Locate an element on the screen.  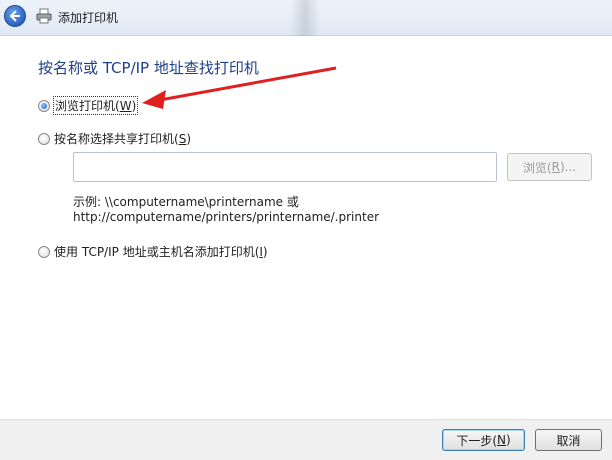
radio-select-shared: 按名称选择共享打印机(S) is located at coordinates (114, 138).